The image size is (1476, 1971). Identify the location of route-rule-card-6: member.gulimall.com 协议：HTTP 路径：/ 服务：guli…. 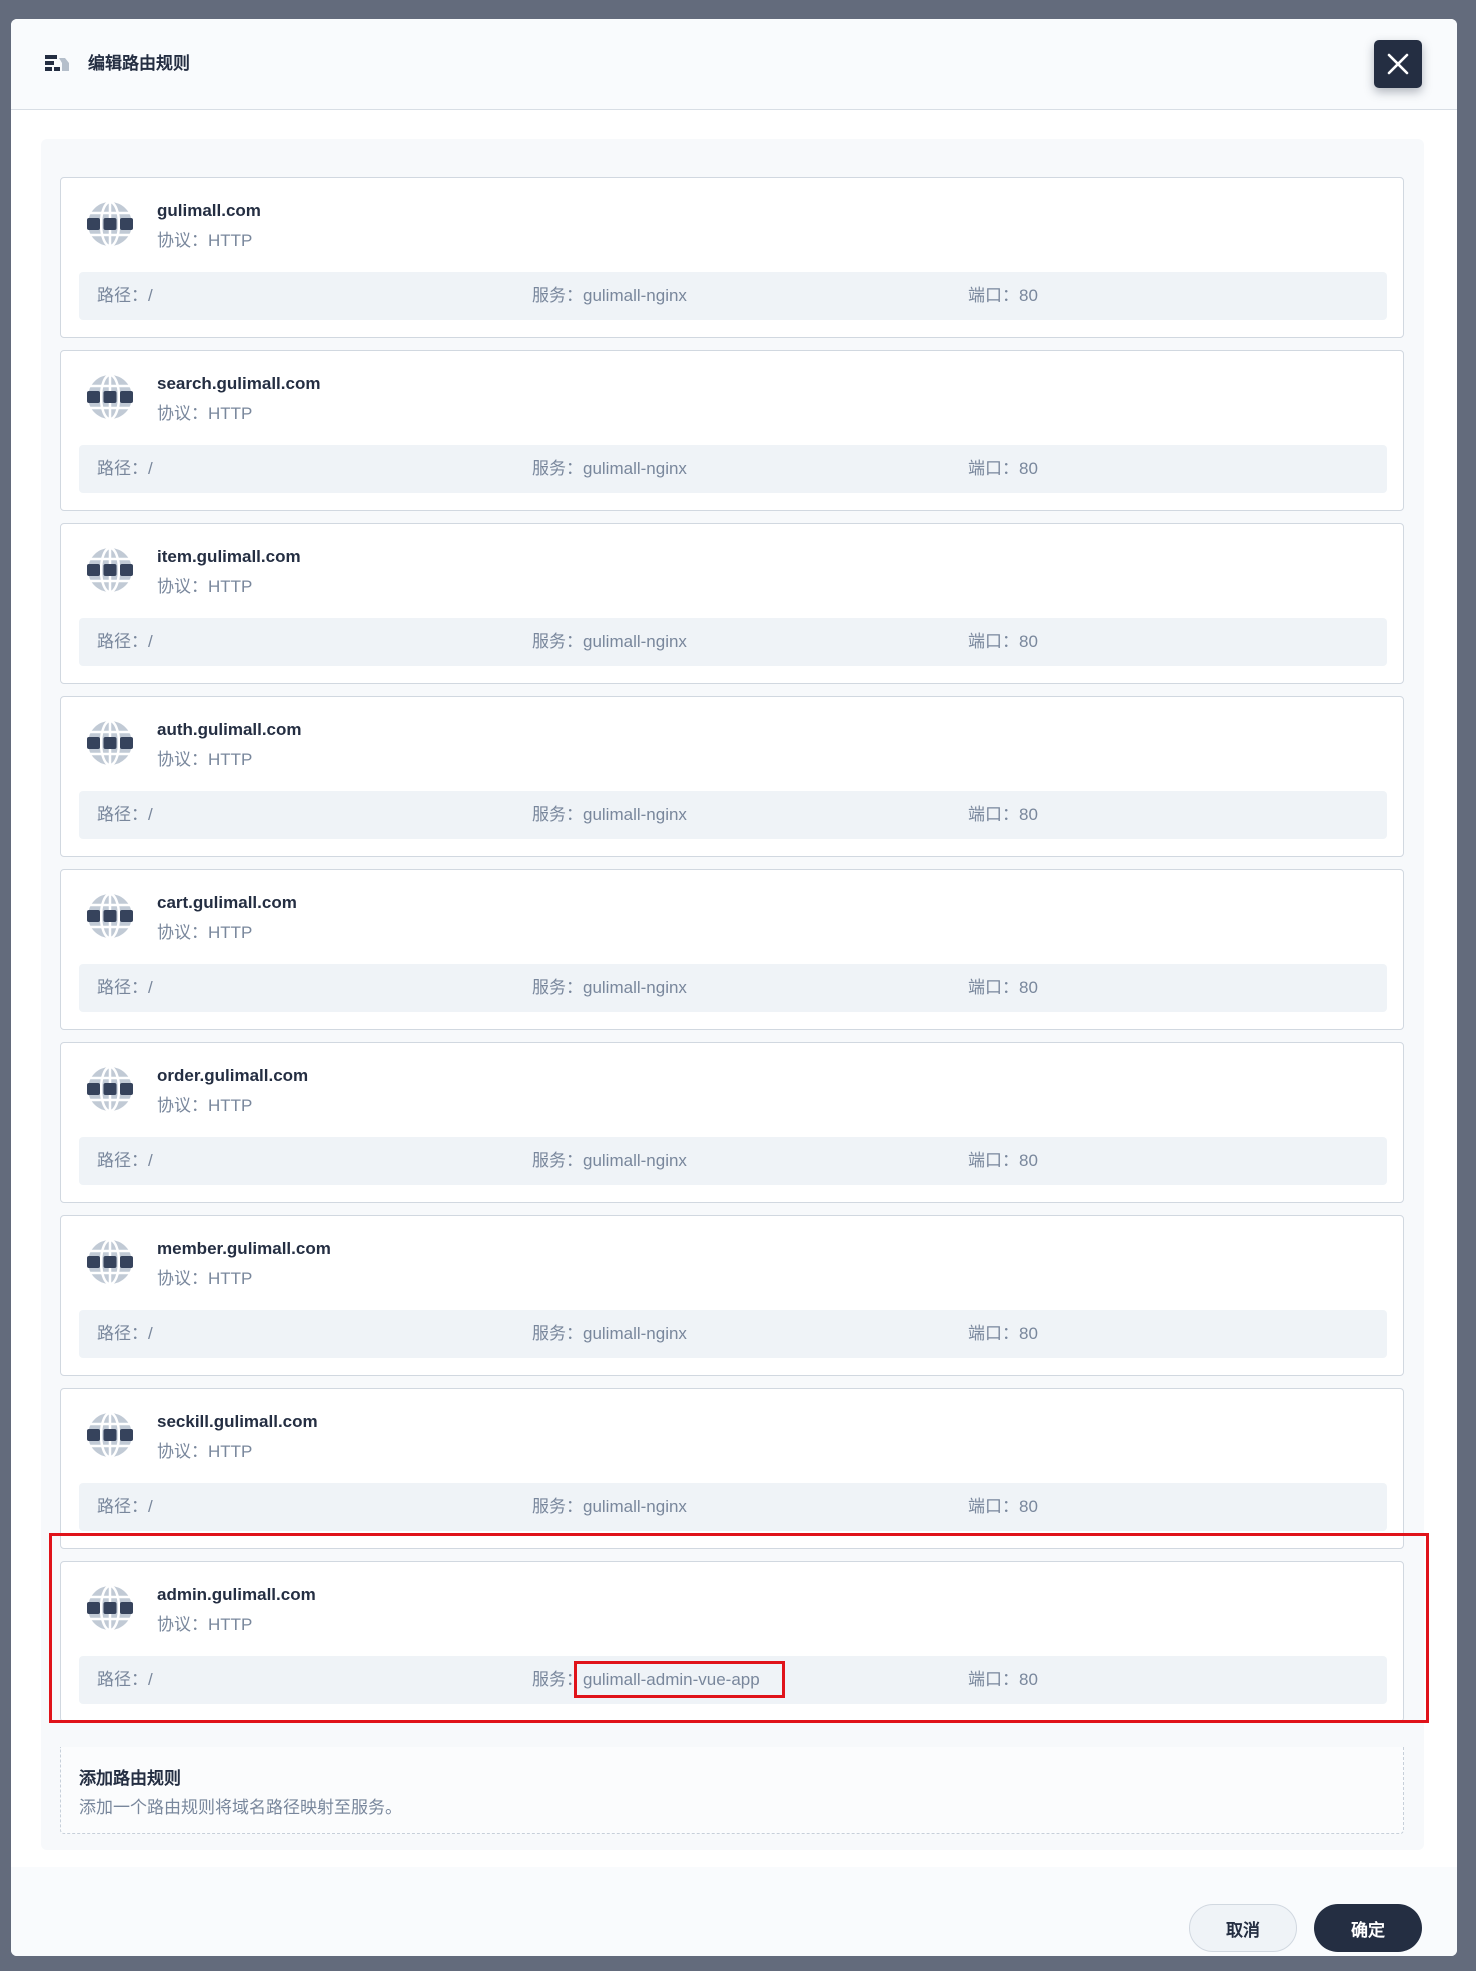
(732, 1295).